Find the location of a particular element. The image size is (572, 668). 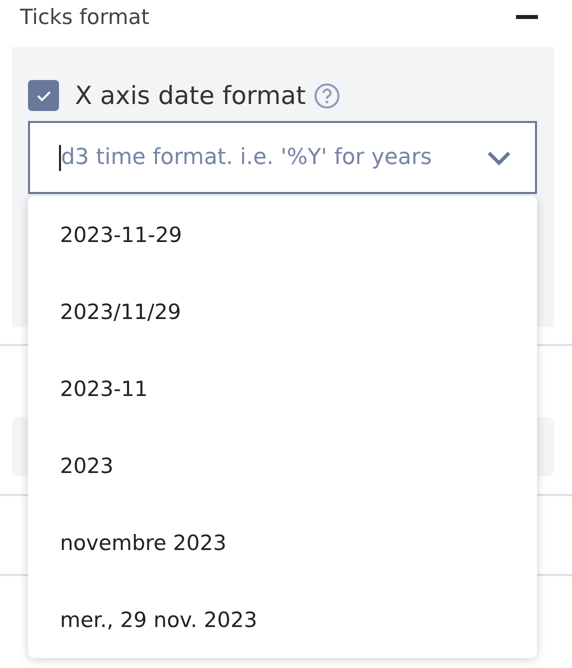

help-icon is located at coordinates (327, 95).